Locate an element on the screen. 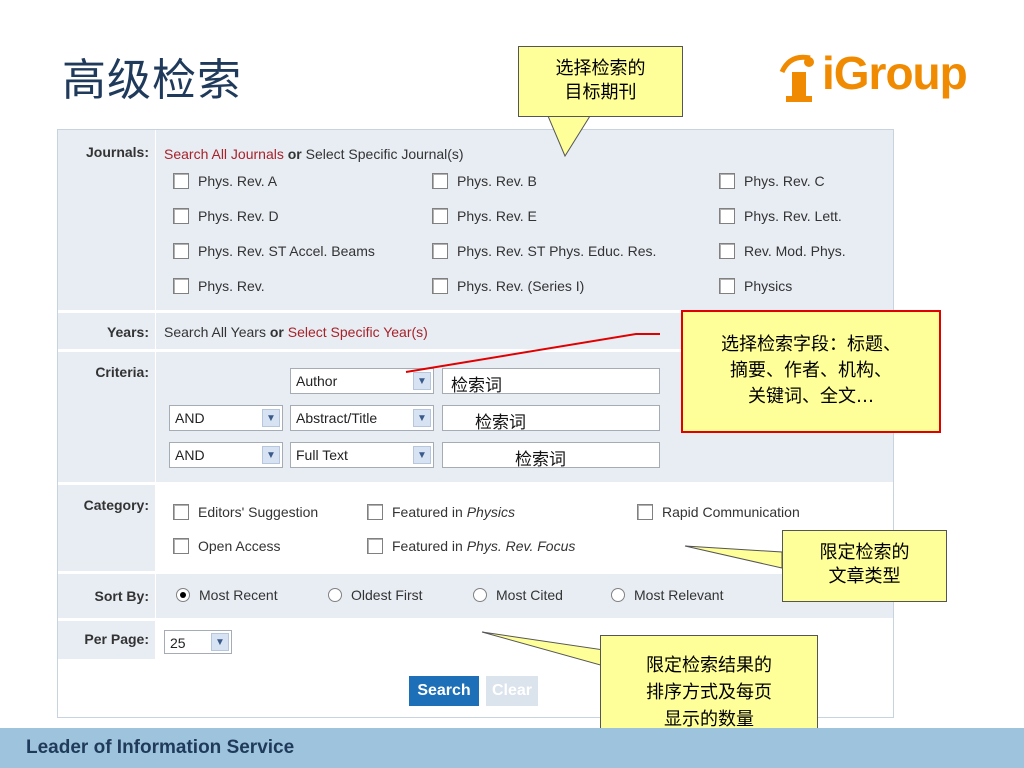 This screenshot has width=1024, height=768. journal-checkbox: Phys. Rev. ST Accel. Beams is located at coordinates (274, 251).